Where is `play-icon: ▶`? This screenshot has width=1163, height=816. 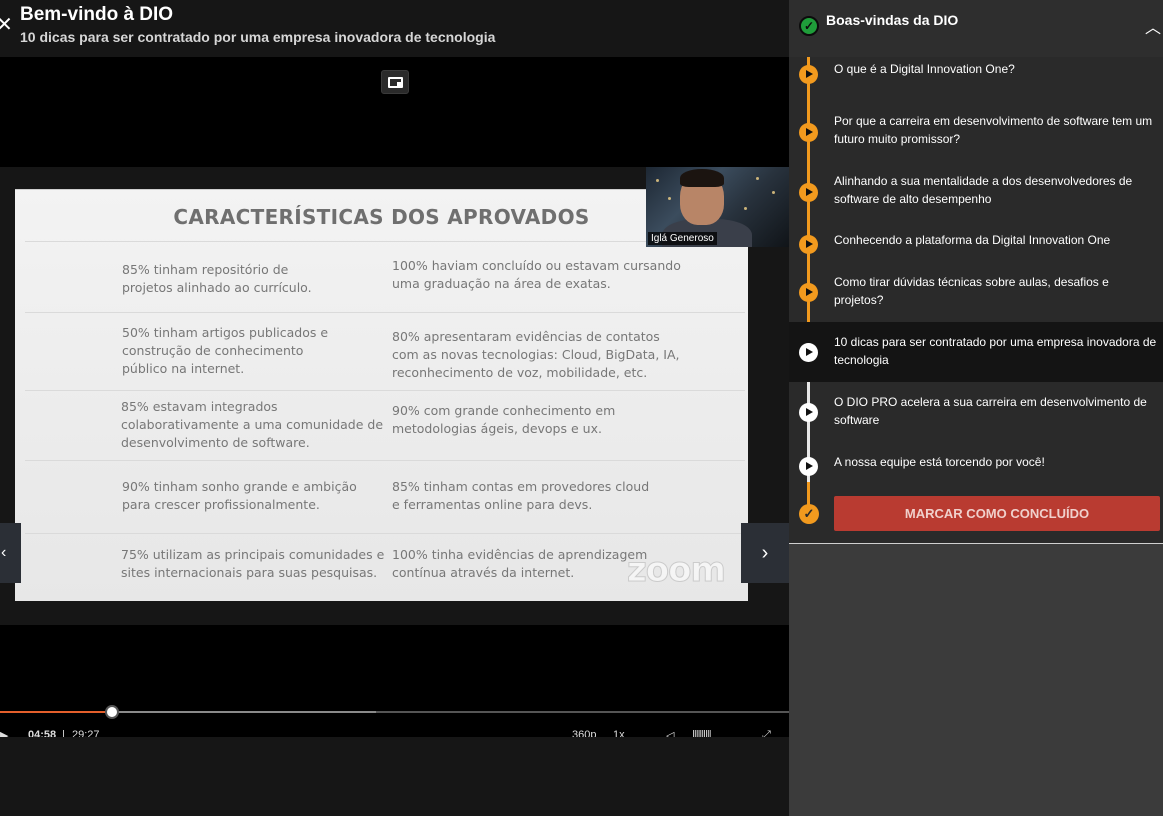
play-icon: ▶ is located at coordinates (4, 733).